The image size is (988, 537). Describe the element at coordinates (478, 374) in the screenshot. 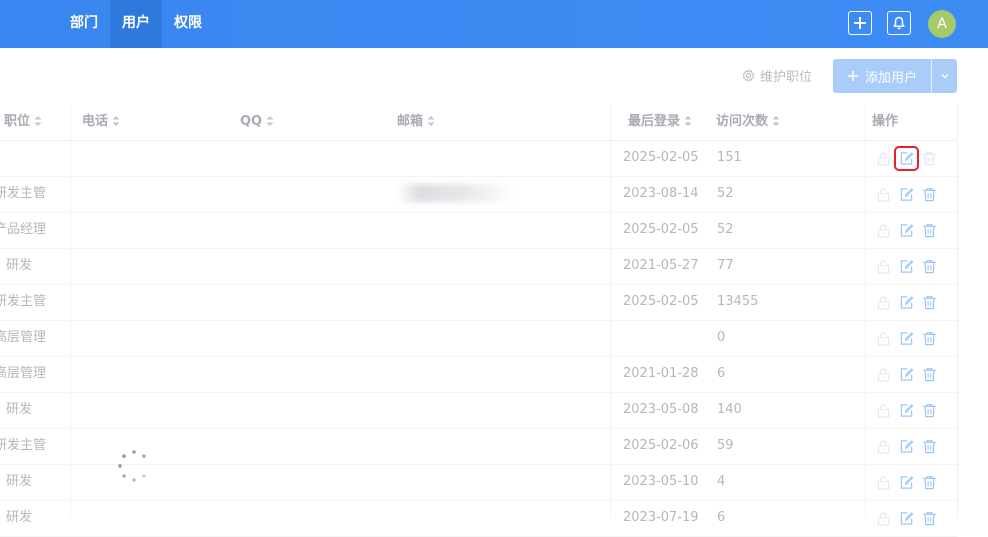

I see `table-row: 高层管理 2021-01-28 6` at that location.